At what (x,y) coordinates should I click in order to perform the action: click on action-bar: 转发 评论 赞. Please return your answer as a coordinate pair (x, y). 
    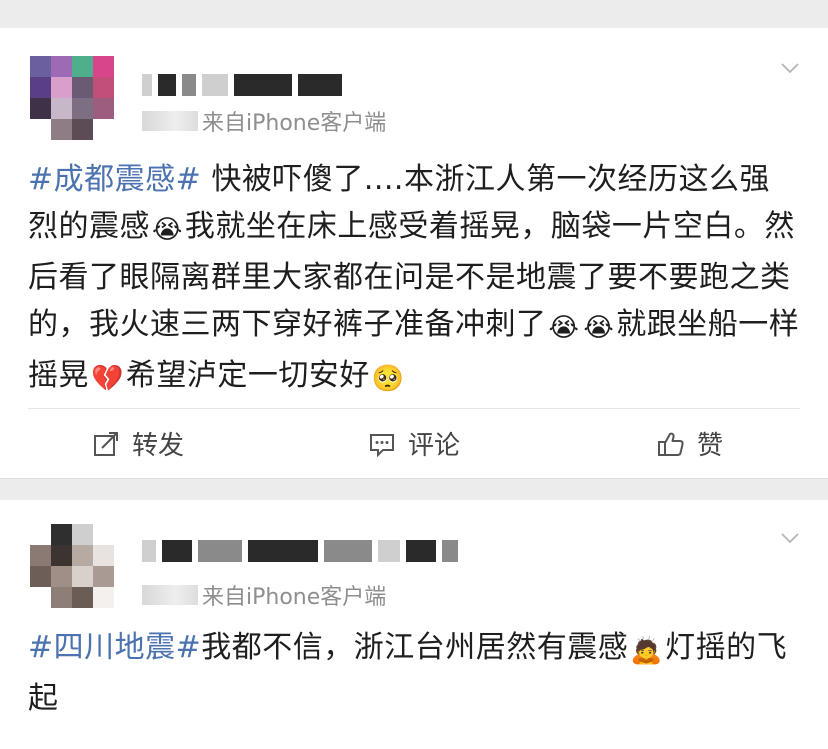
    Looking at the image, I should click on (414, 443).